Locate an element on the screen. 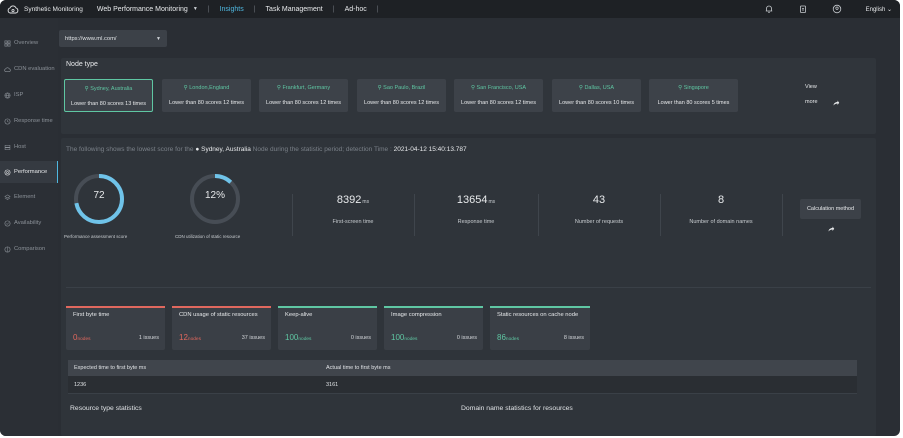  metric-first-screen: 8392ms First-screen time is located at coordinates (353, 209).